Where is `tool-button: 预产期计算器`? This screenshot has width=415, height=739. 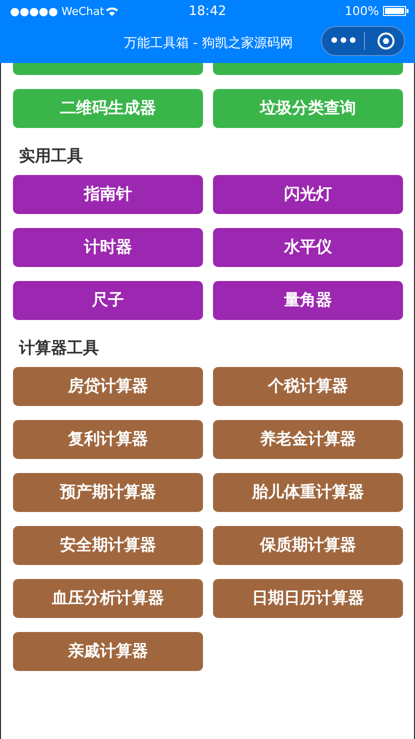 tool-button: 预产期计算器 is located at coordinates (108, 492).